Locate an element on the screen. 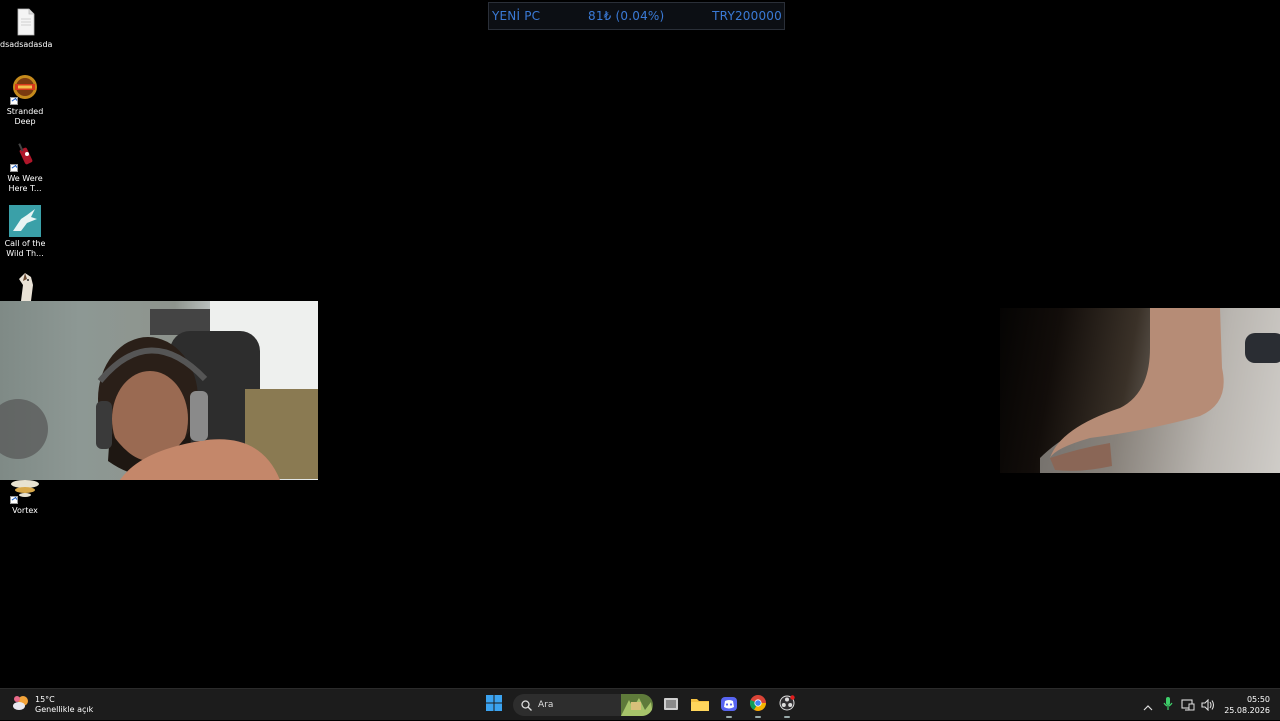  chrome-icon is located at coordinates (757, 705).